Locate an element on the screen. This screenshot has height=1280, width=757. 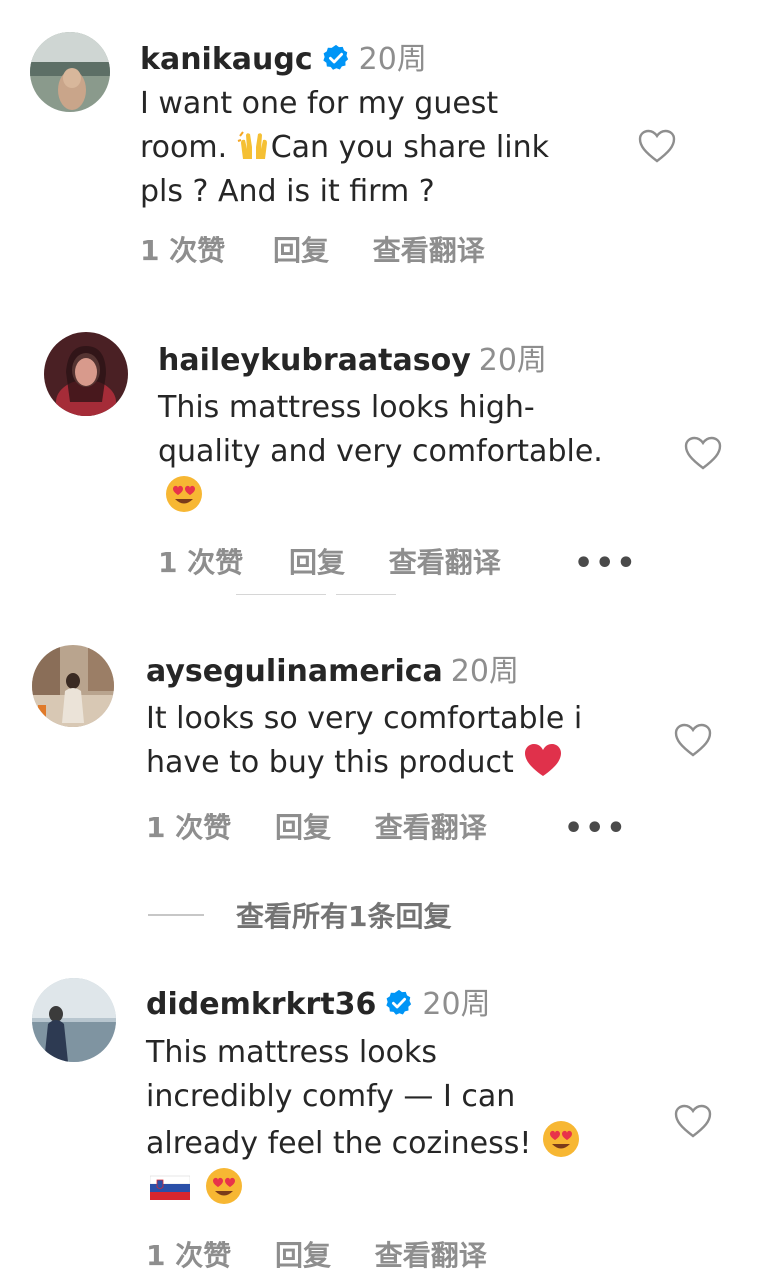
comment-header: kanikaugc 20周 is located at coordinates (283, 60).